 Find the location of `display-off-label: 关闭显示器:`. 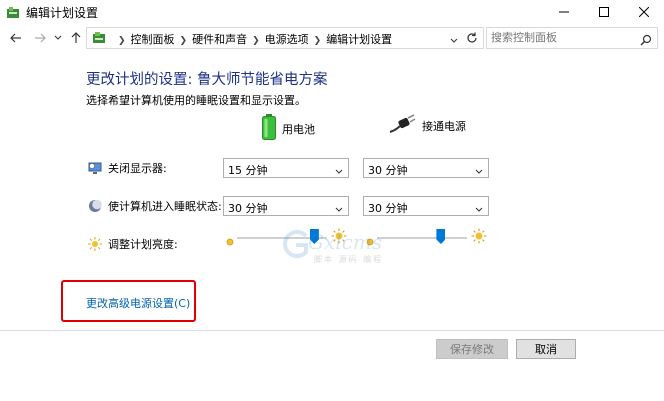

display-off-label: 关闭显示器: is located at coordinates (137, 168).